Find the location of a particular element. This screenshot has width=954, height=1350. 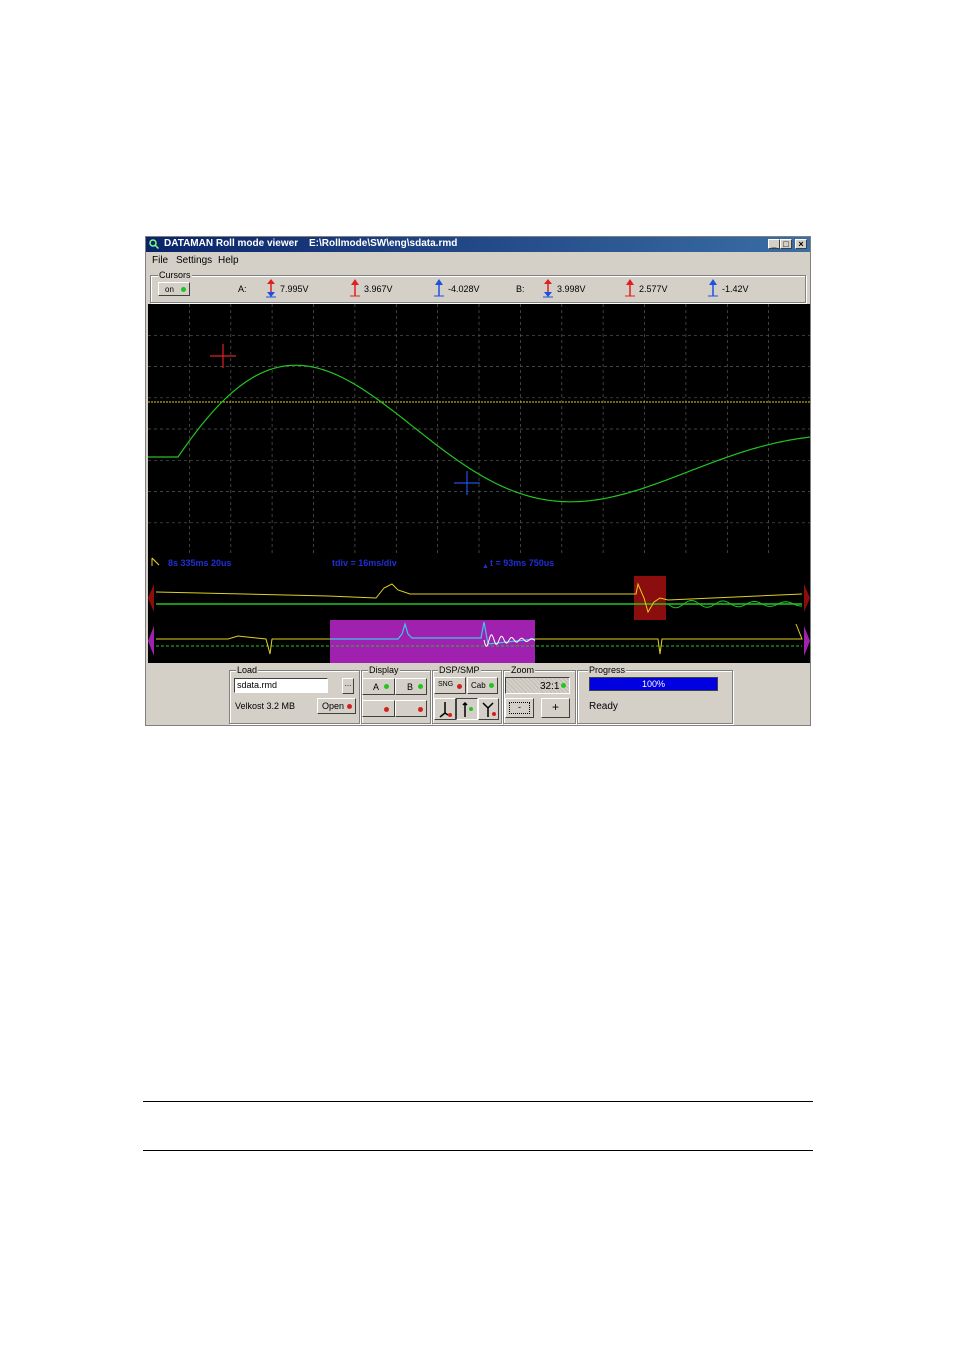

display-b-button: B is located at coordinates (411, 686).